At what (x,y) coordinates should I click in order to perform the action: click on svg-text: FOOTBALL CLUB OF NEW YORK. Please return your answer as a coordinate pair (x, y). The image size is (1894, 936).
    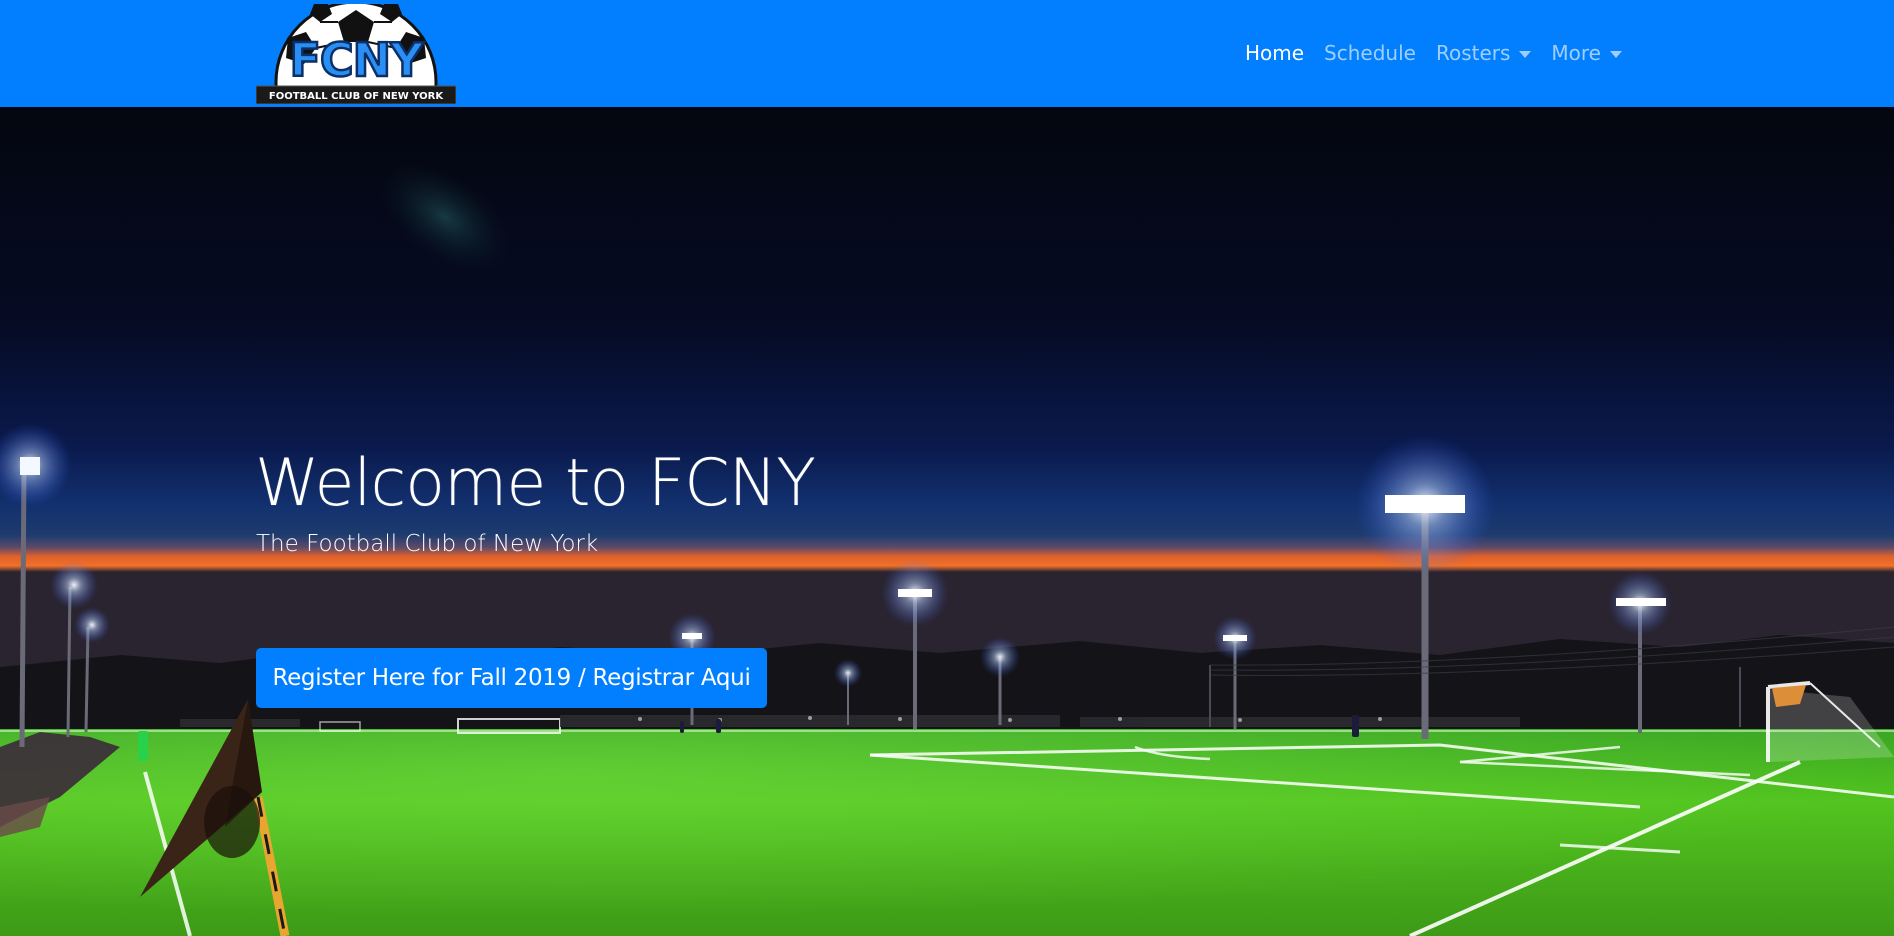
    Looking at the image, I should click on (356, 96).